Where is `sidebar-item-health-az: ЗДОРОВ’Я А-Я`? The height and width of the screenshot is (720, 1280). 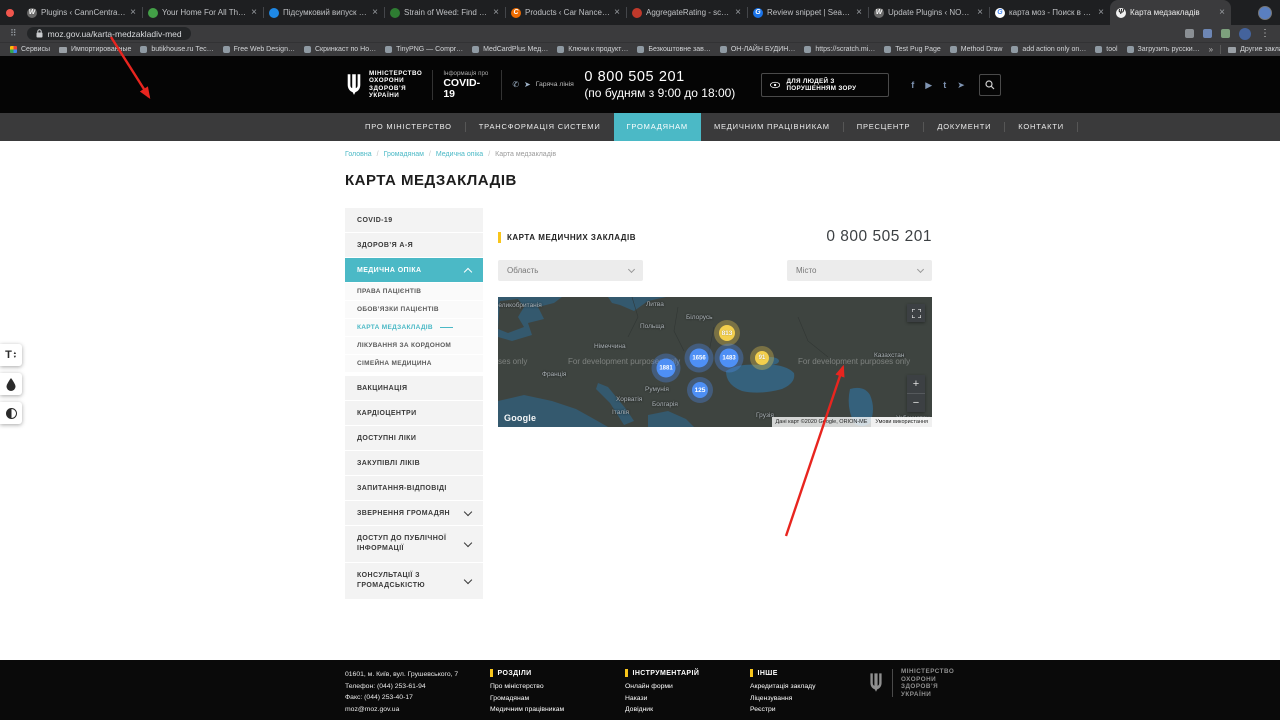 sidebar-item-health-az: ЗДОРОВ’Я А-Я is located at coordinates (414, 245).